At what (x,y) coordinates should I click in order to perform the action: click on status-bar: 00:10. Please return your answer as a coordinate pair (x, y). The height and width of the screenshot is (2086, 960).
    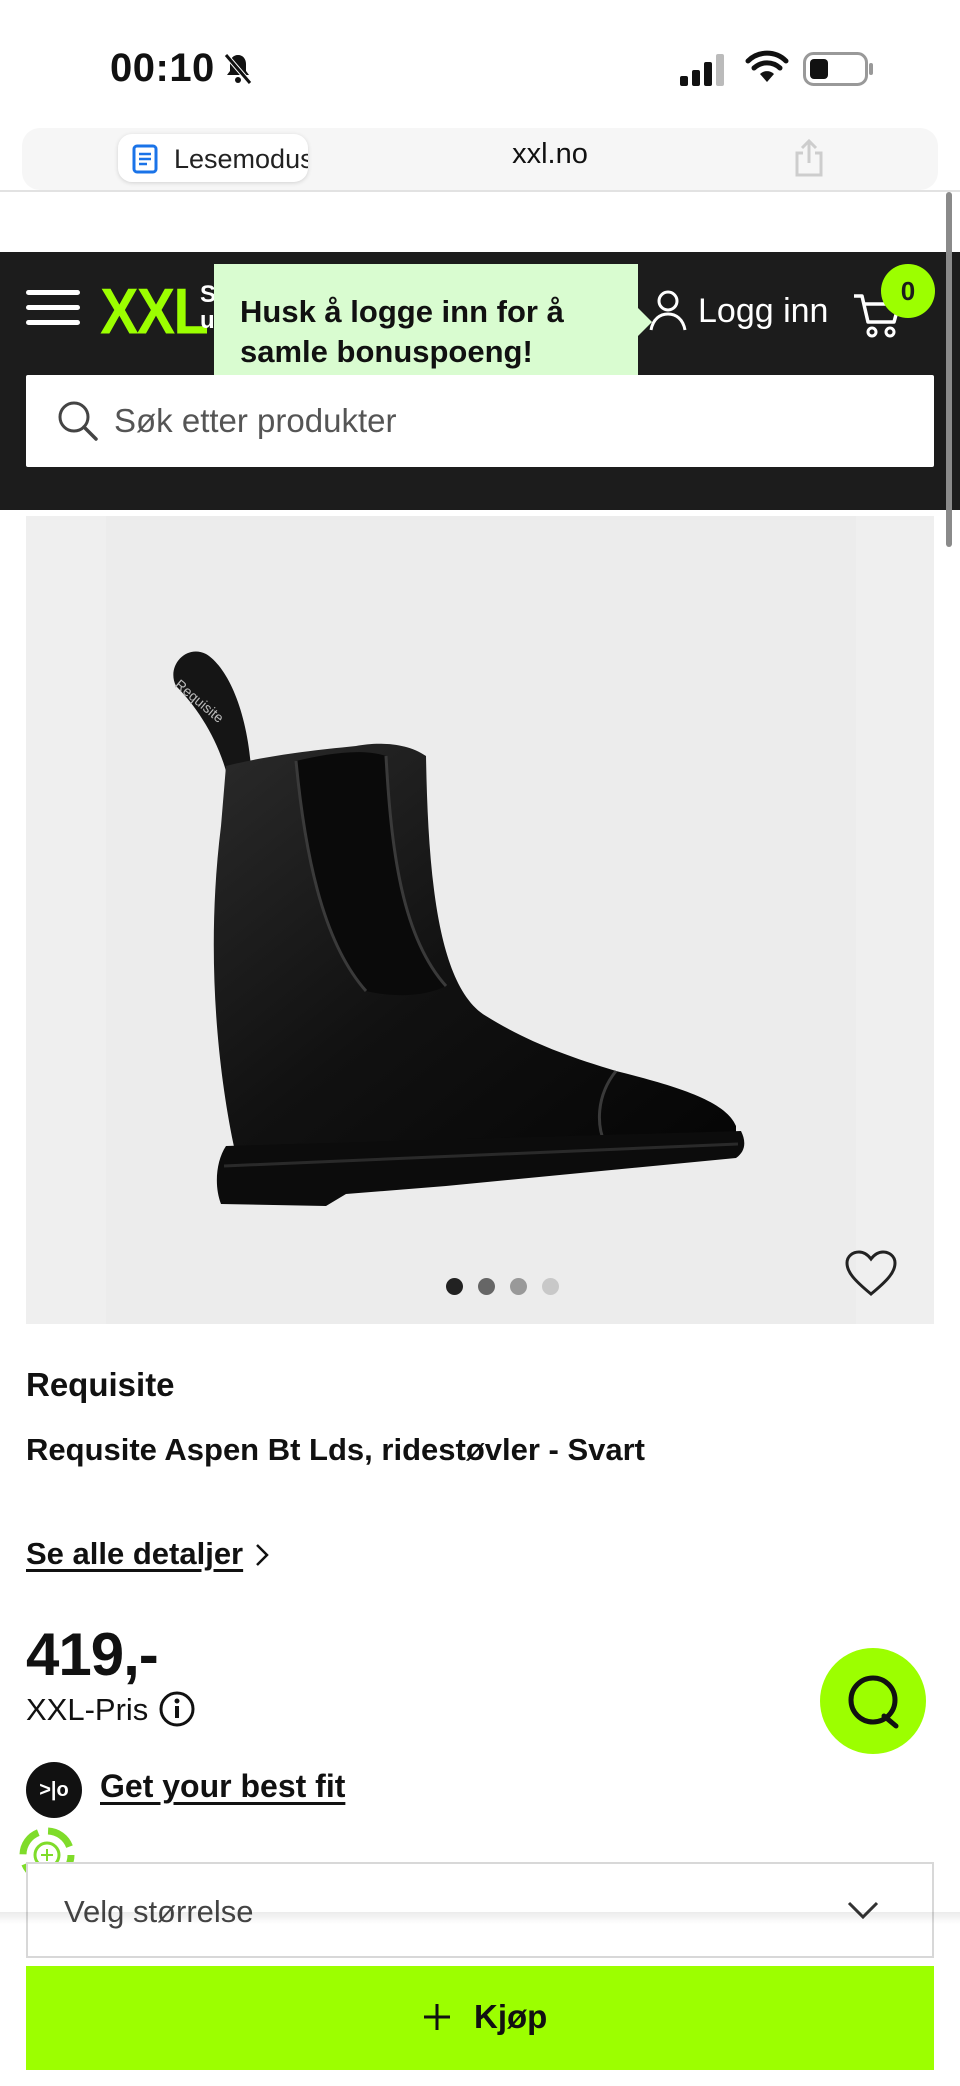
    Looking at the image, I should click on (480, 65).